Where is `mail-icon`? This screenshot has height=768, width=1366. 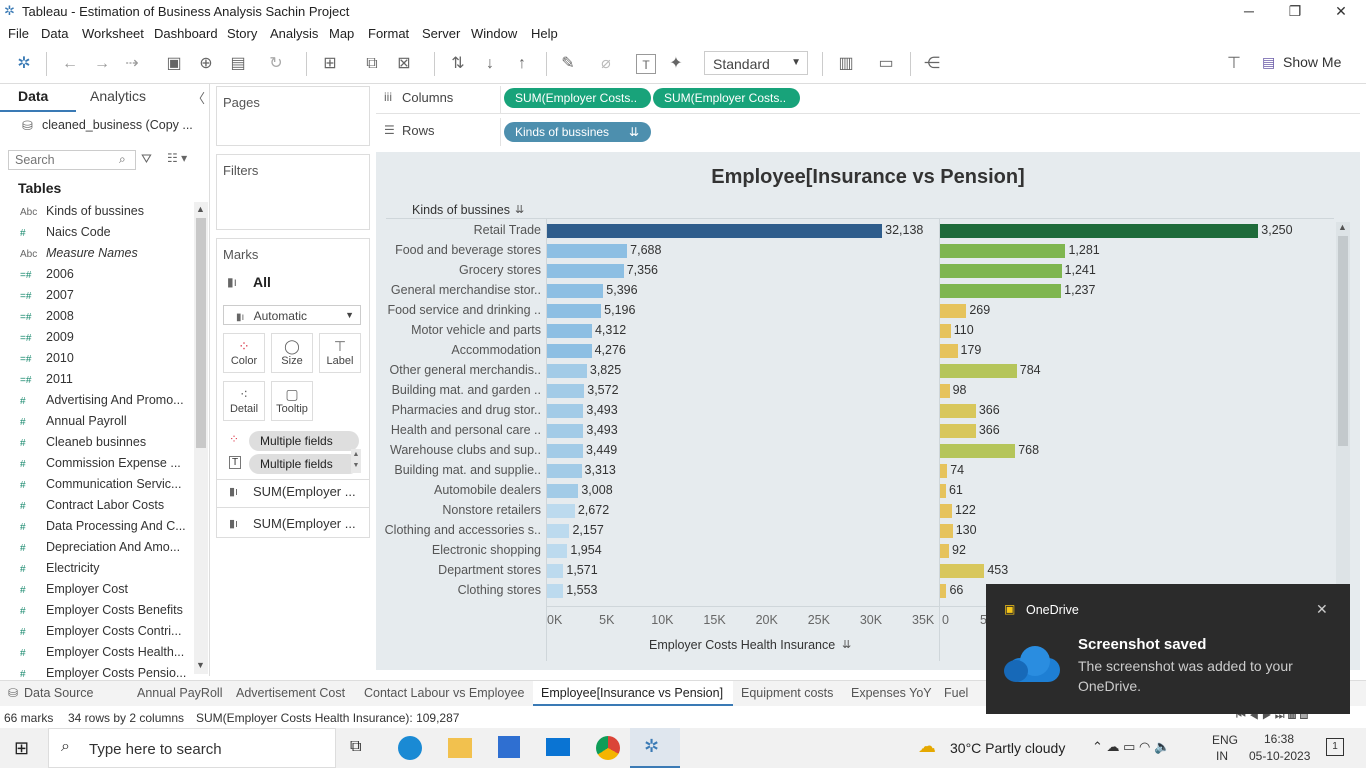 mail-icon is located at coordinates (558, 747).